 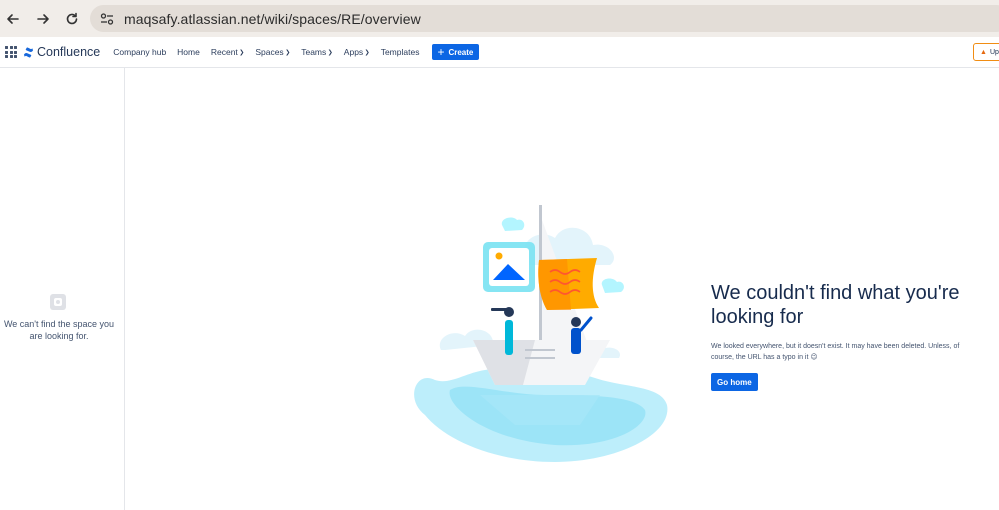 I want to click on nav-teams: Teams ❯, so click(x=317, y=52).